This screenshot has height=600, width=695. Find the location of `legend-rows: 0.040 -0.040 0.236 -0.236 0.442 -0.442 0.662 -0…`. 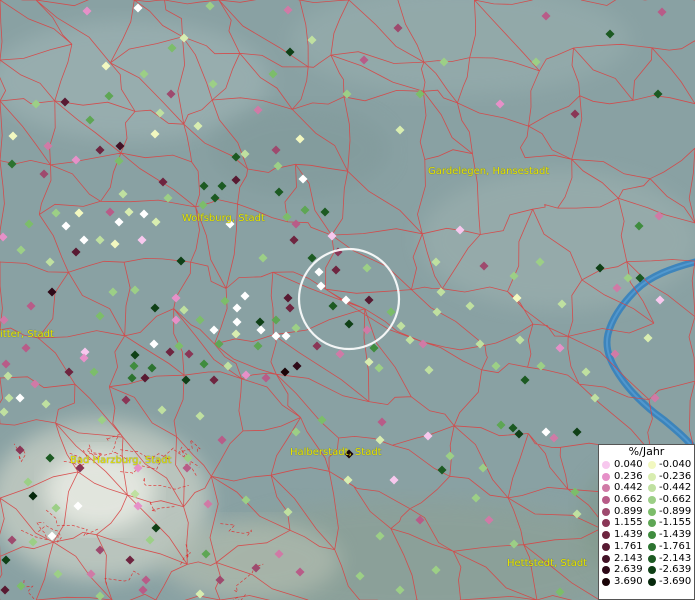

legend-rows: 0.040 -0.040 0.236 -0.236 0.442 -0.442 0.662 -0… is located at coordinates (646, 523).